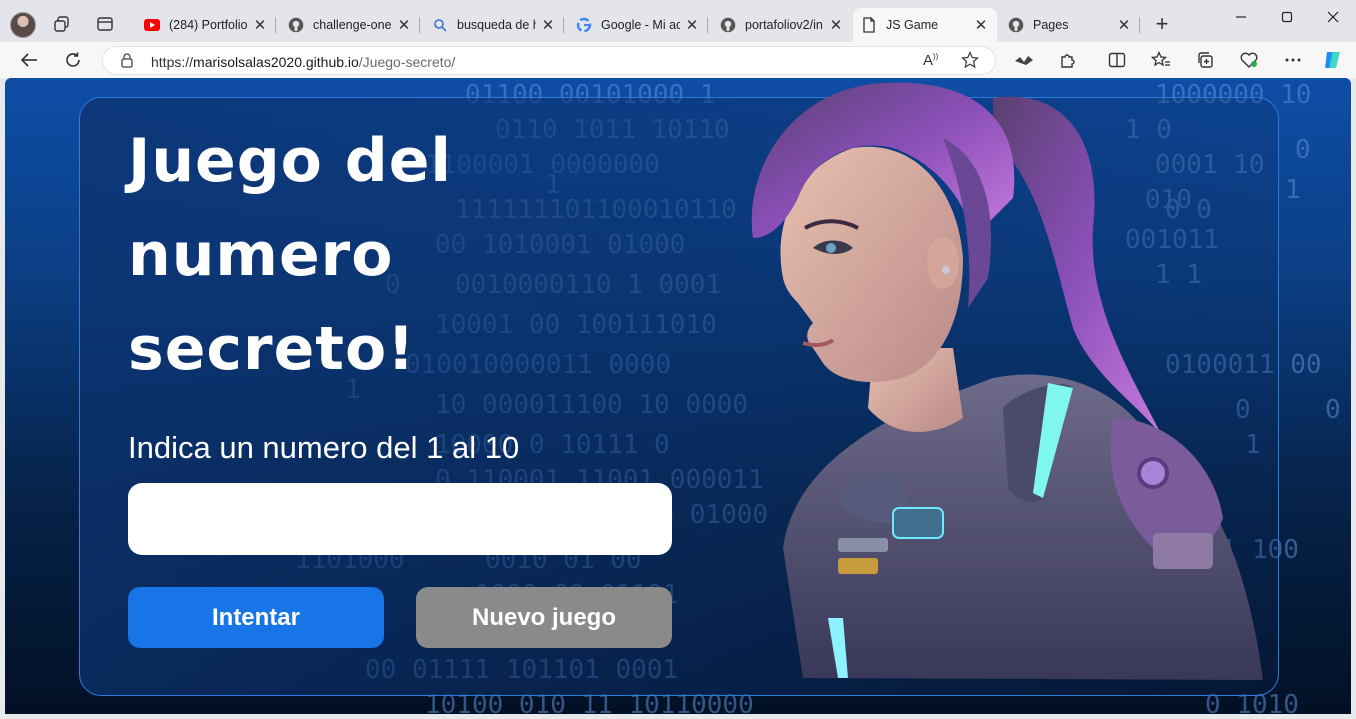 Image resolution: width=1356 pixels, height=719 pixels. Describe the element at coordinates (23, 25) in the screenshot. I see `profile-avatar` at that location.